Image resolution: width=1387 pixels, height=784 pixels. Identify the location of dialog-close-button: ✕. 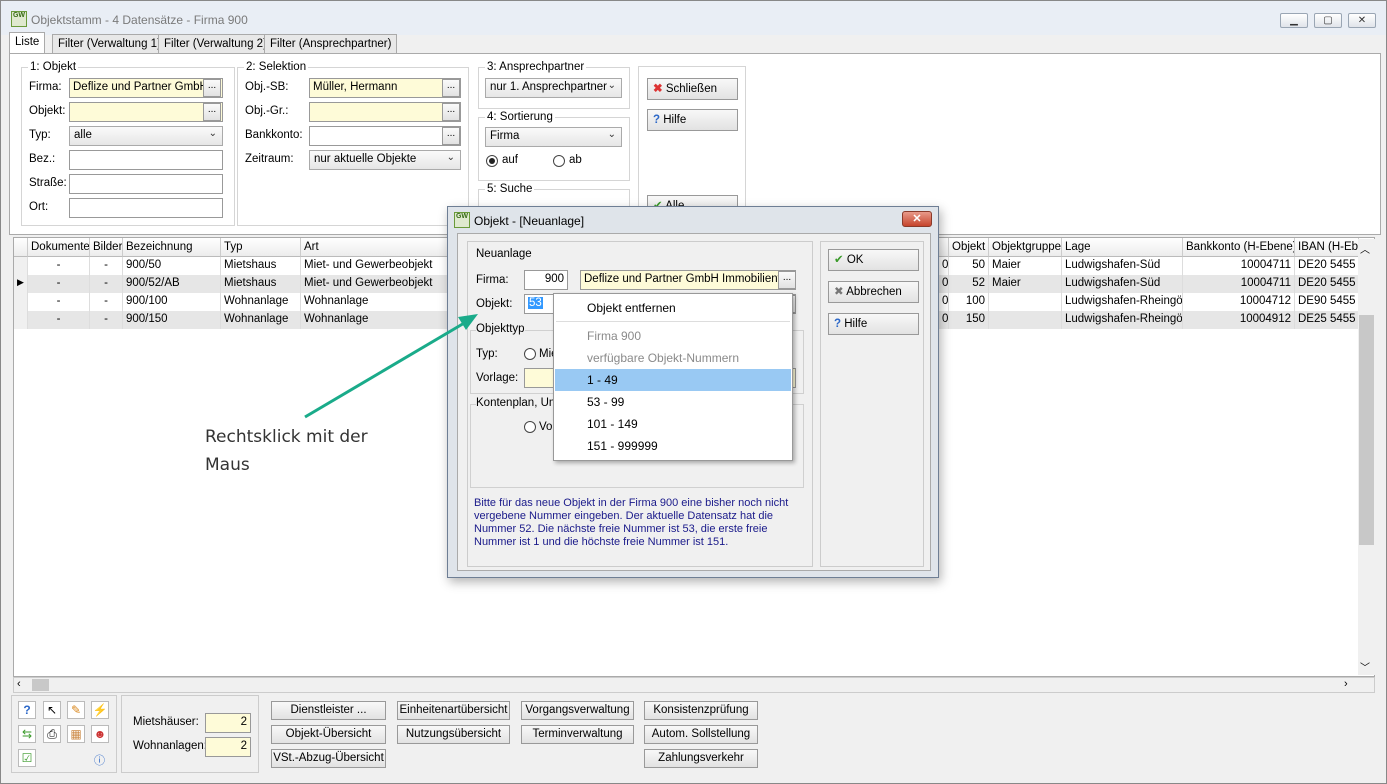
(917, 219).